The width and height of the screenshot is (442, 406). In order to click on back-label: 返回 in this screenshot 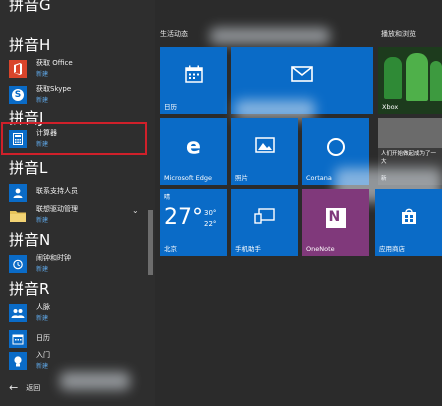, I will do `click(33, 388)`.